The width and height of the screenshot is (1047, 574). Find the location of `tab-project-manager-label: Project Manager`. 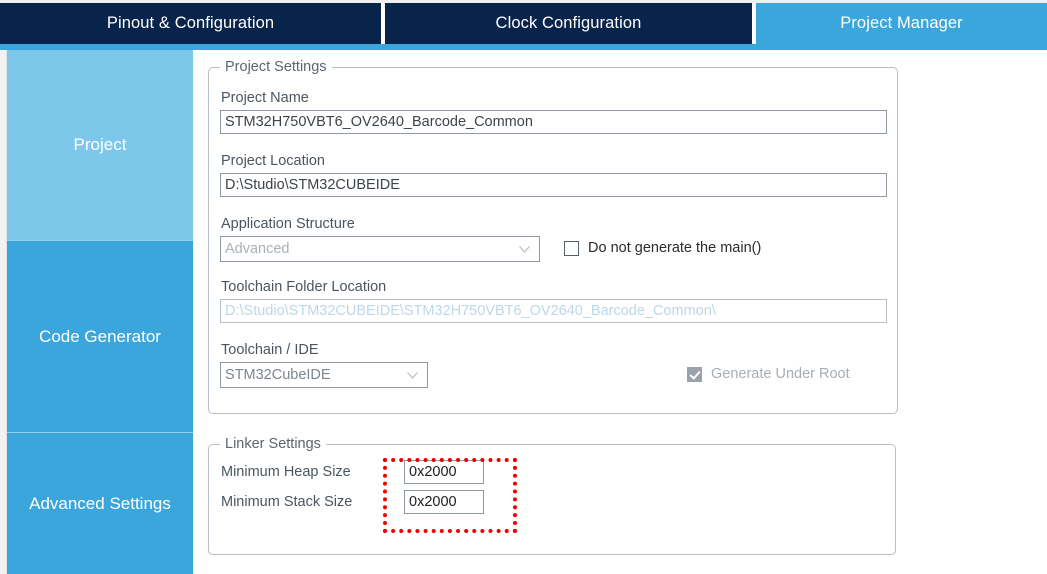

tab-project-manager-label: Project Manager is located at coordinates (901, 23).